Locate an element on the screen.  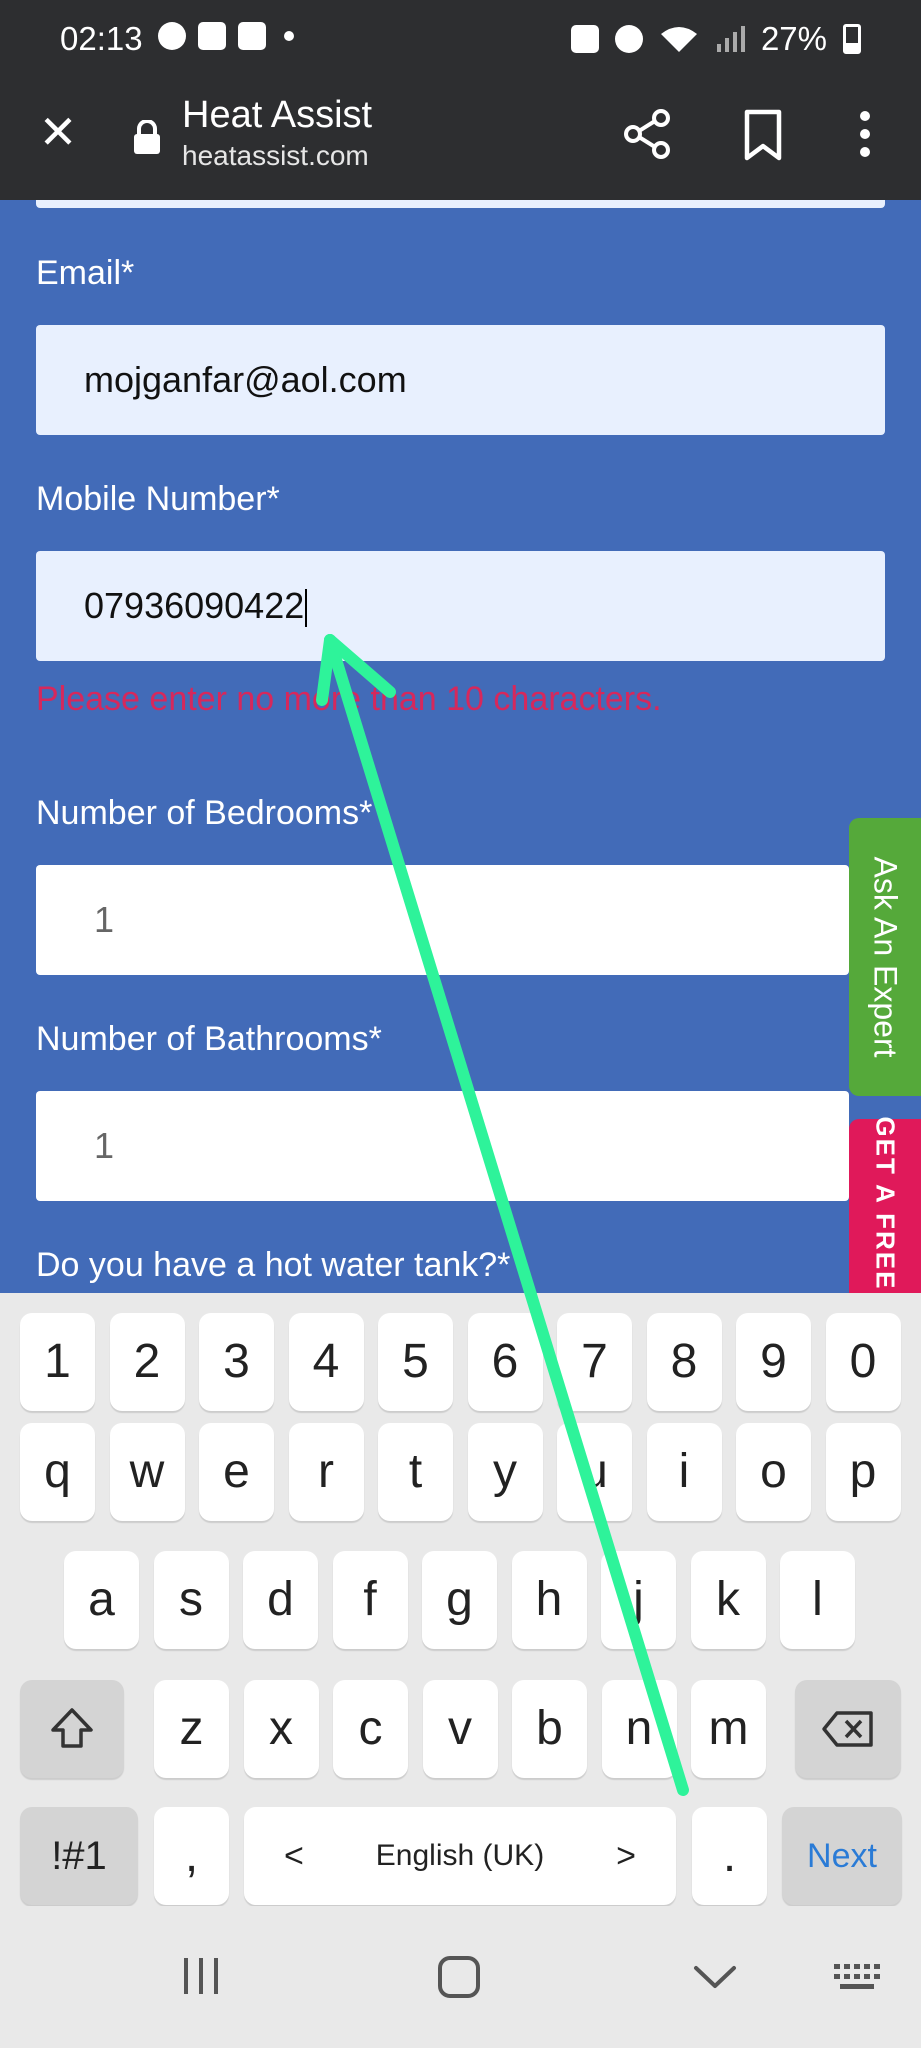
bookmark-icon is located at coordinates (763, 134).